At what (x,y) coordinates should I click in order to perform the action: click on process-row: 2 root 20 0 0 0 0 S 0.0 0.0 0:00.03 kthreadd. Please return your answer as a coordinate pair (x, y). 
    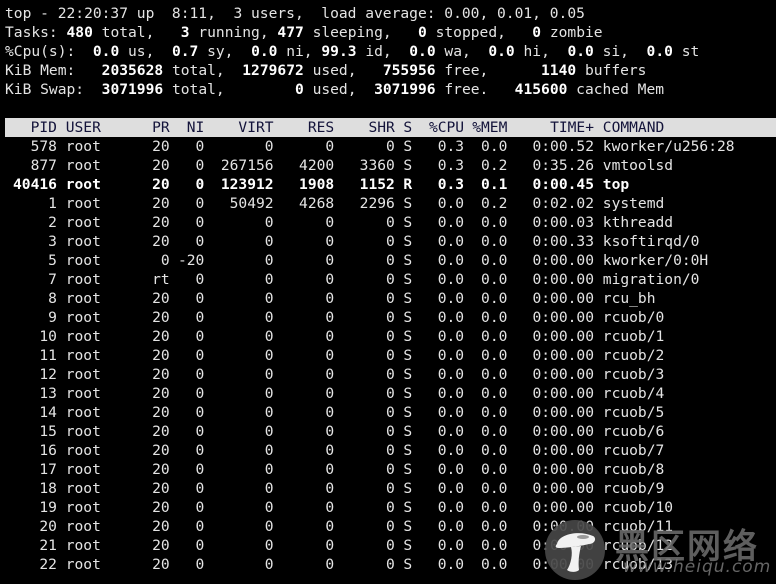
    Looking at the image, I should click on (390, 222).